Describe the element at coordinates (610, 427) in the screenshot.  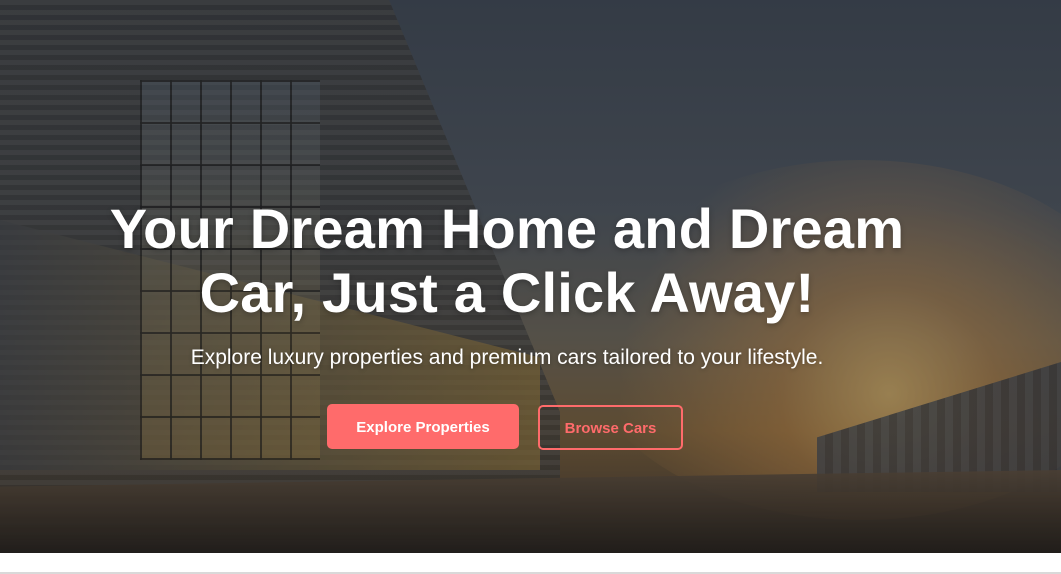
I see `browse-cars-button: Browse Cars` at that location.